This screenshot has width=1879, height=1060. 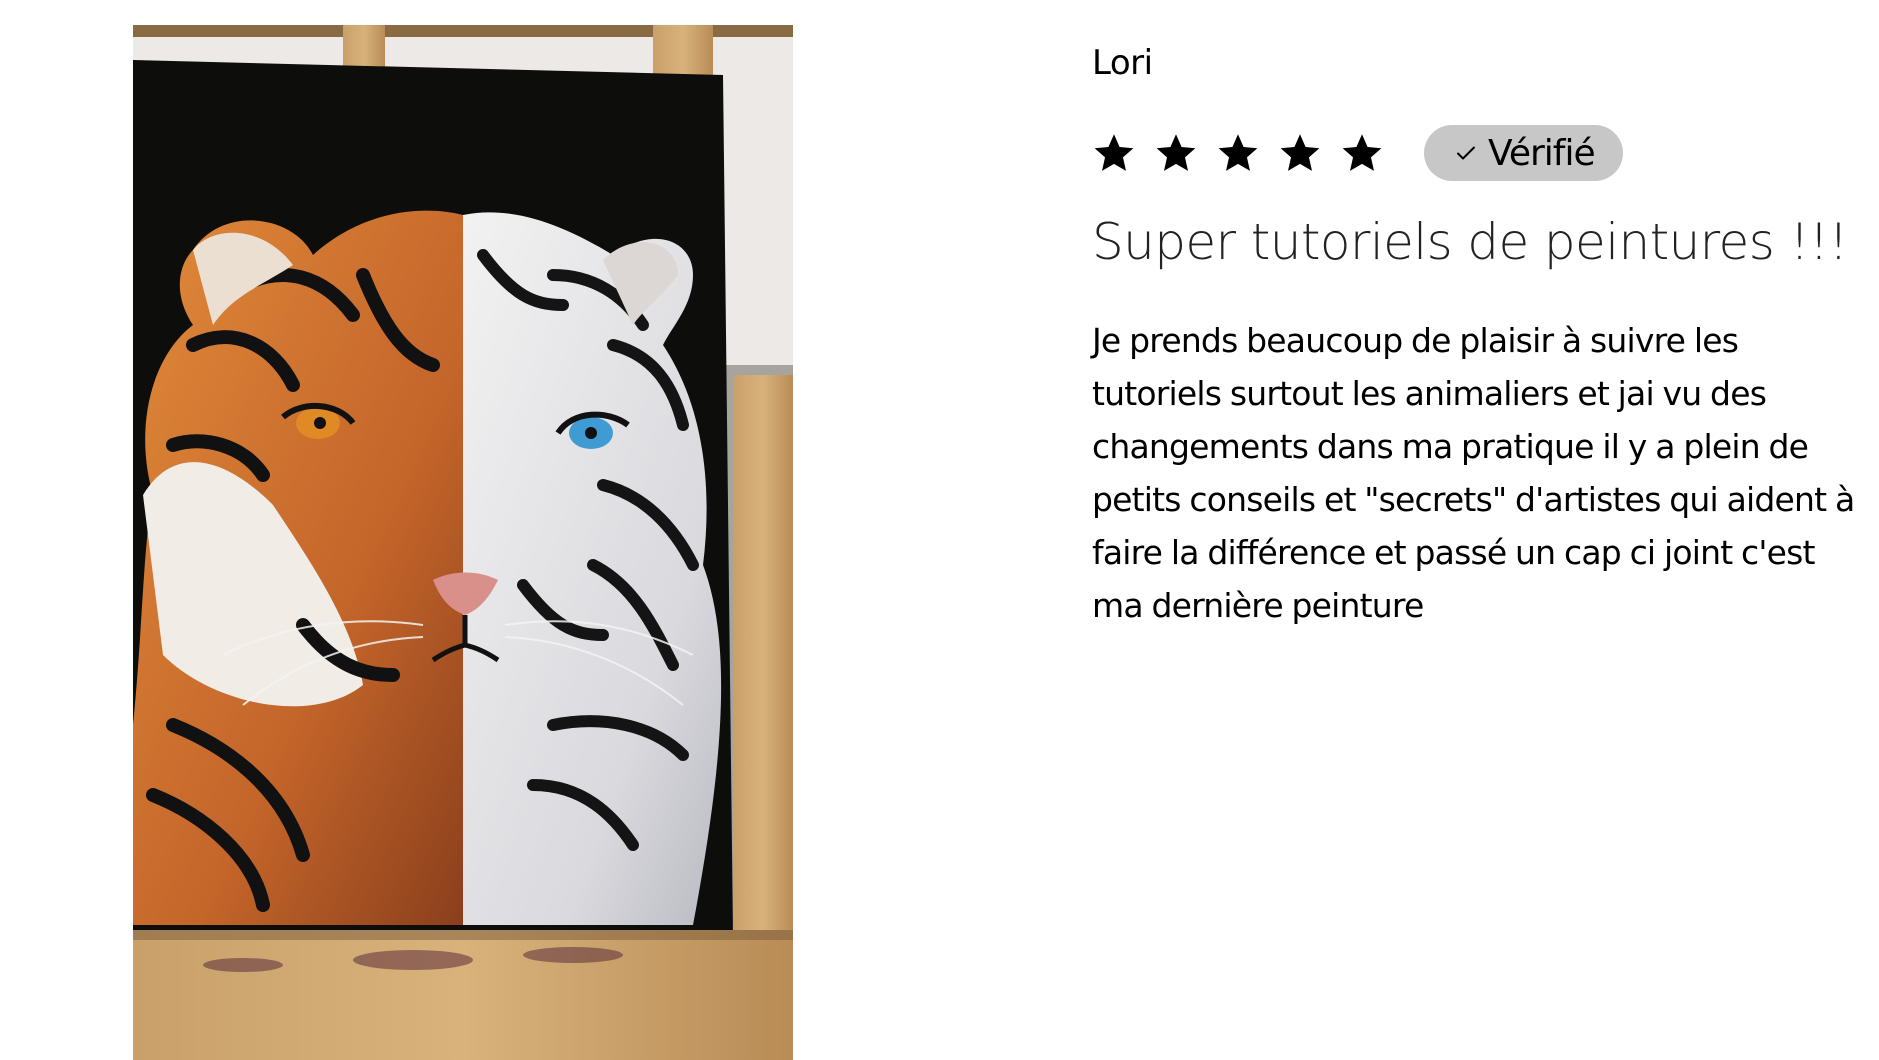 I want to click on star-rating, so click(x=1238, y=153).